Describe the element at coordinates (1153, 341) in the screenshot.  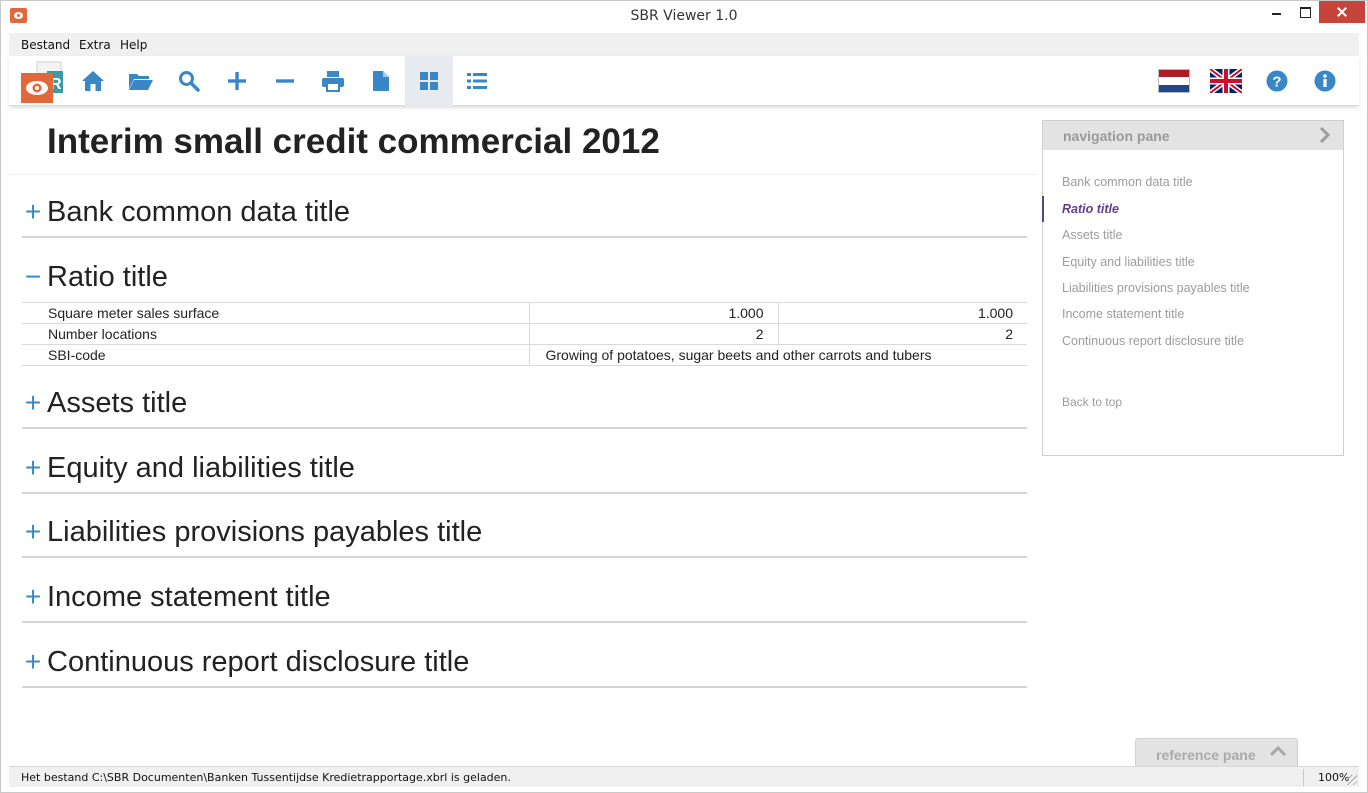
I see `nav-link-continuous-report: Continuous report disclosure title` at that location.